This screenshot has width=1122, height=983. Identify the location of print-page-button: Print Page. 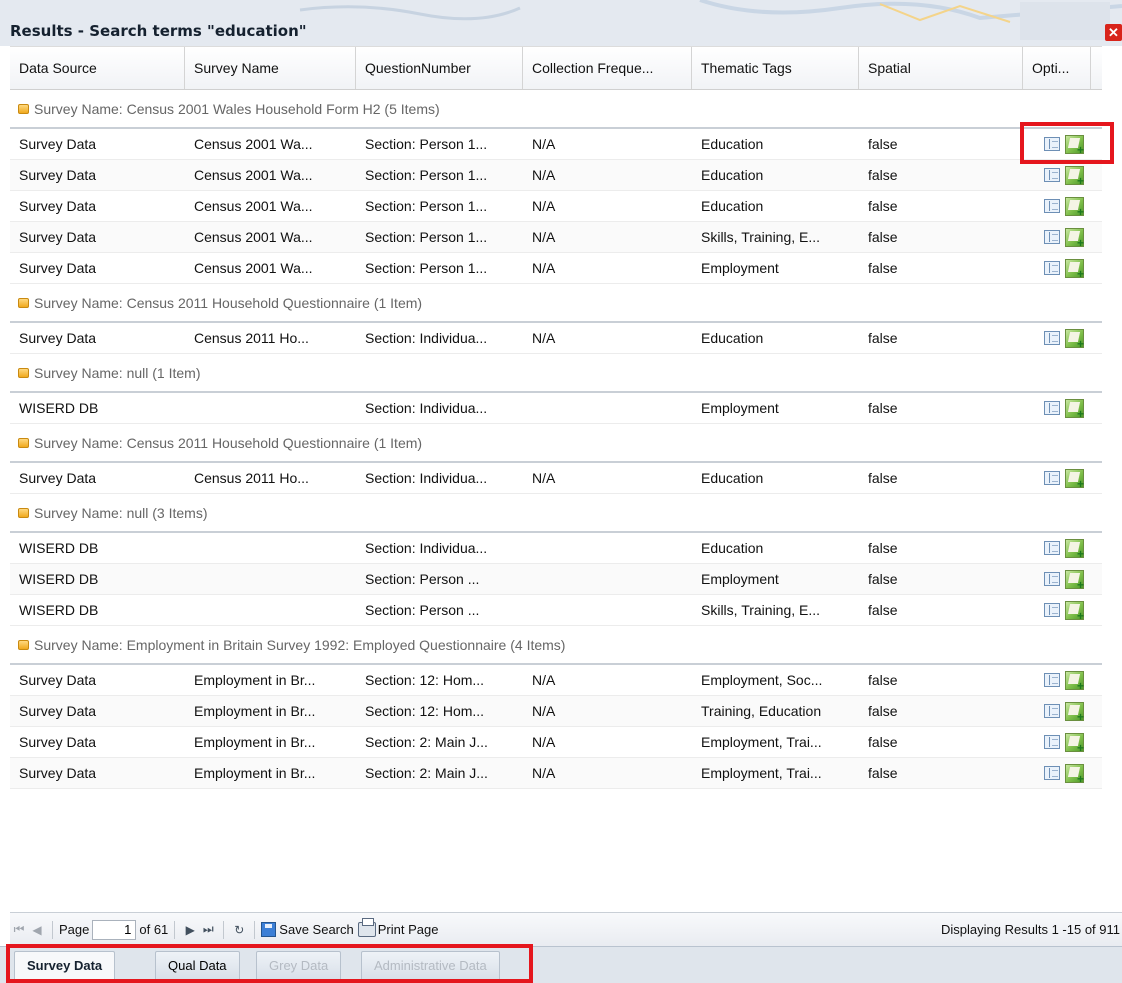
(397, 927).